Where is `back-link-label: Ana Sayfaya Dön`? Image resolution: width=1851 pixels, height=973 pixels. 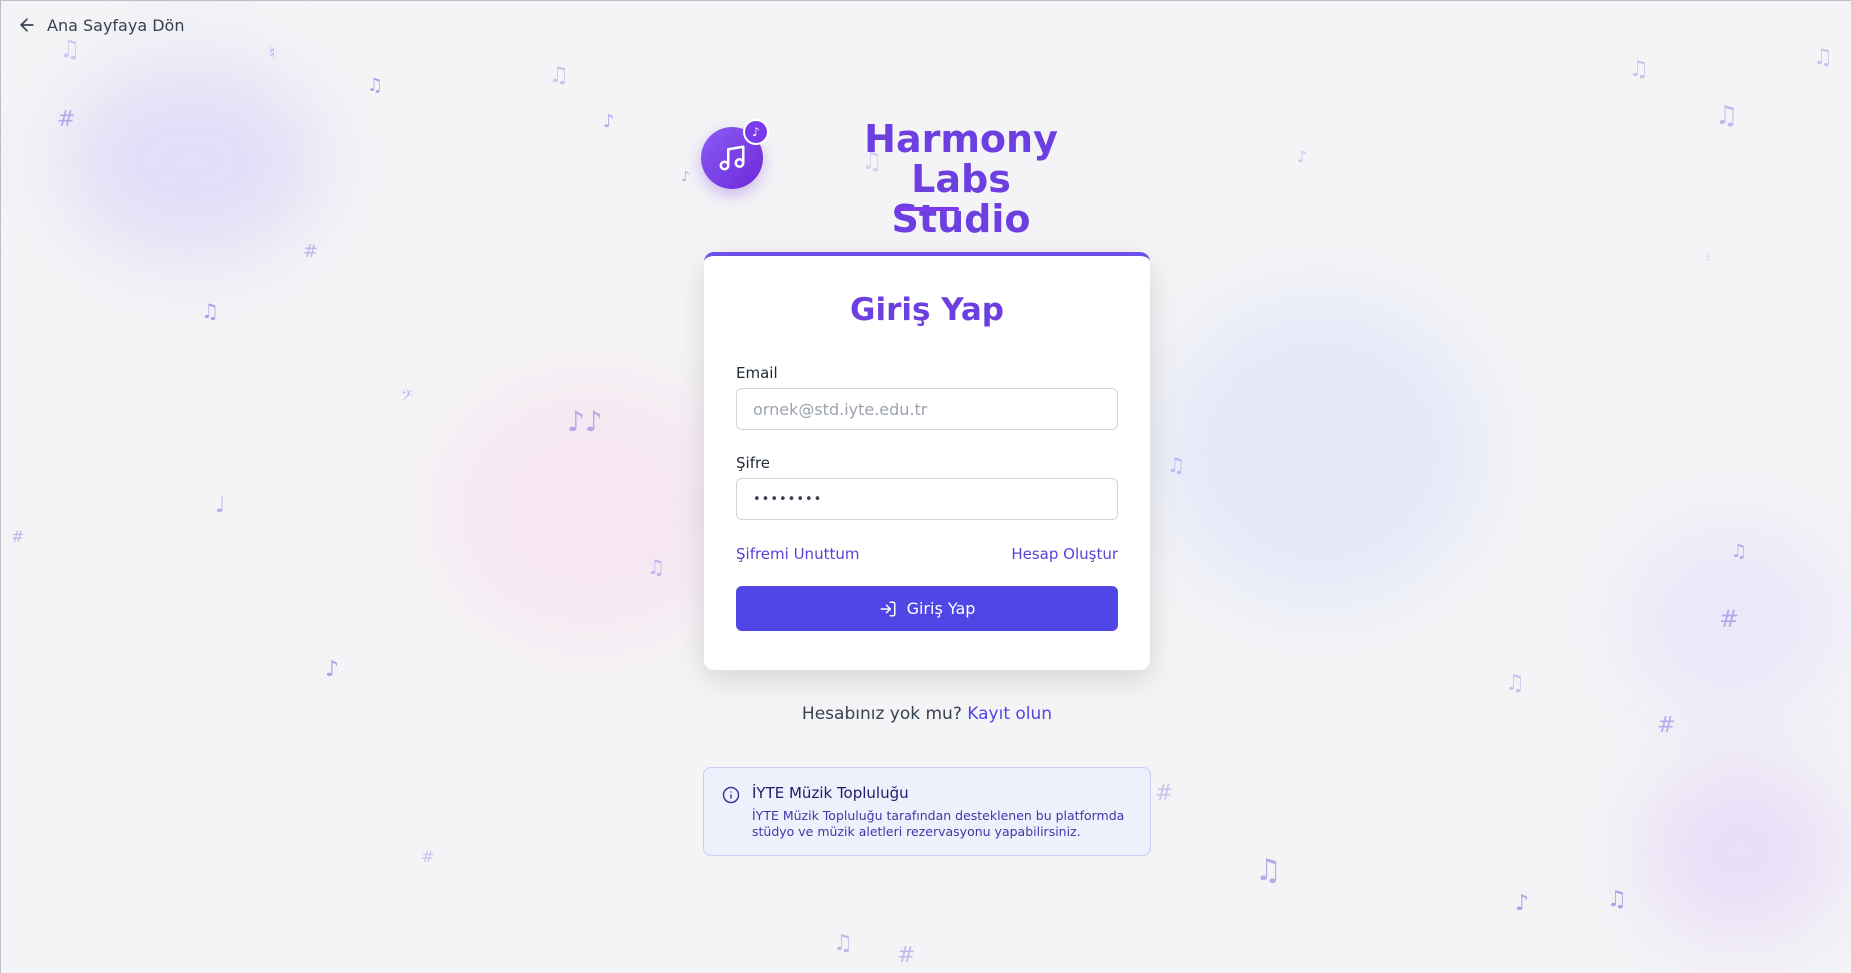 back-link-label: Ana Sayfaya Dön is located at coordinates (116, 25).